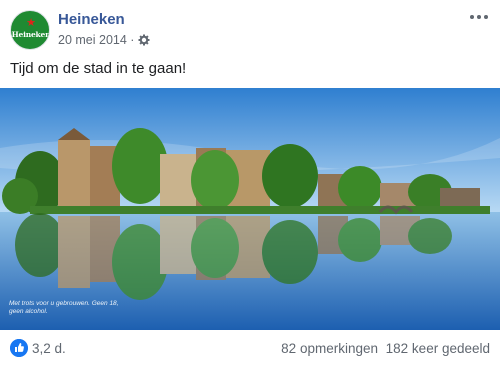 This screenshot has width=500, height=369. What do you see at coordinates (250, 348) in the screenshot?
I see `post-footer: 3,2 d. 82 opmerkingen 182 keer gedeeld` at bounding box center [250, 348].